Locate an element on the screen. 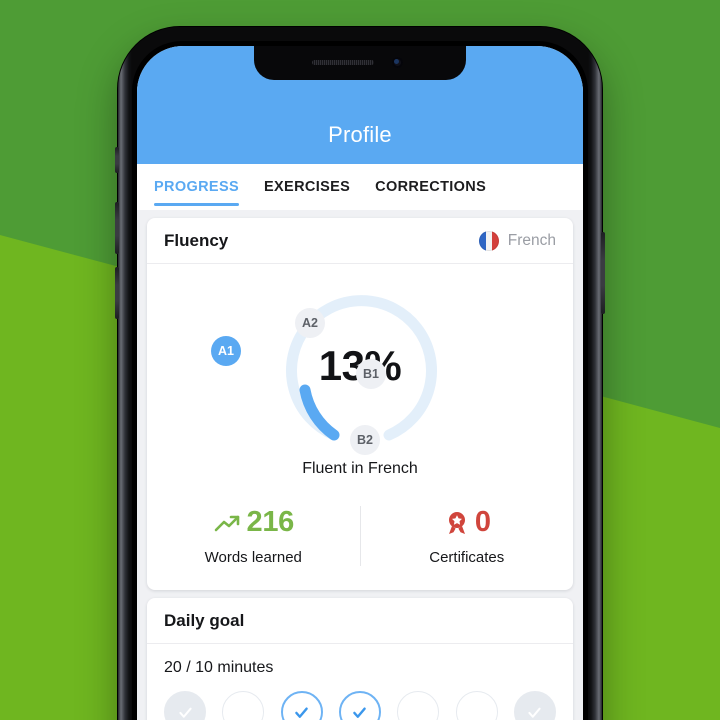 The width and height of the screenshot is (720, 720). day-dot-mon is located at coordinates (185, 705).